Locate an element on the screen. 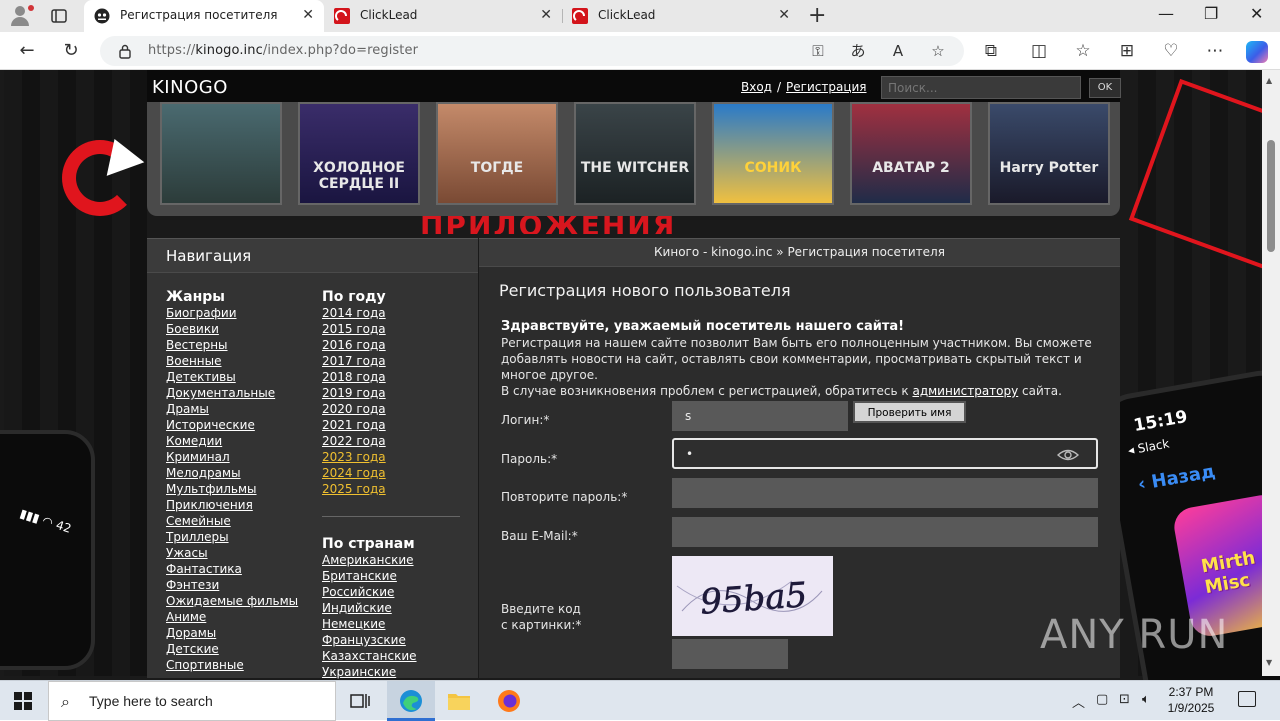 This screenshot has width=1280, height=721. genre-link: Фэнтези is located at coordinates (232, 585).